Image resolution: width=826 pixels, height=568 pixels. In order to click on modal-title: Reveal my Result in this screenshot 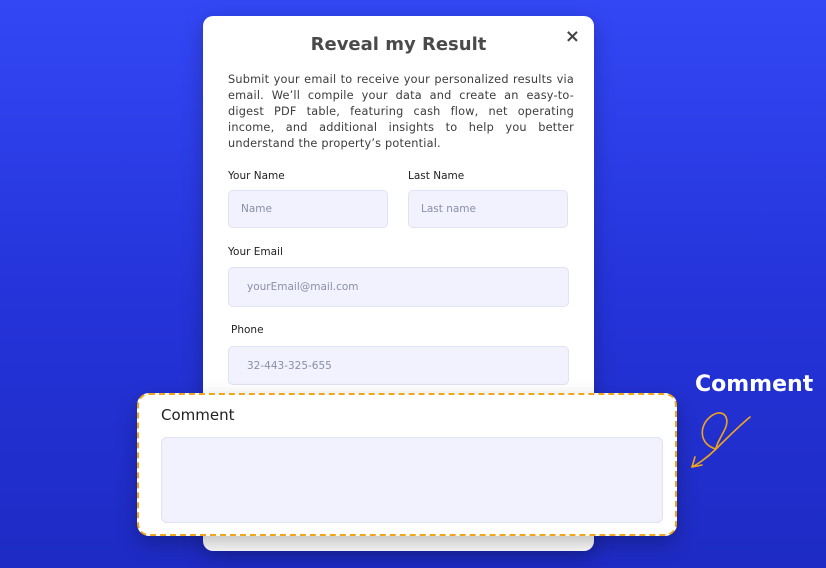, I will do `click(398, 44)`.